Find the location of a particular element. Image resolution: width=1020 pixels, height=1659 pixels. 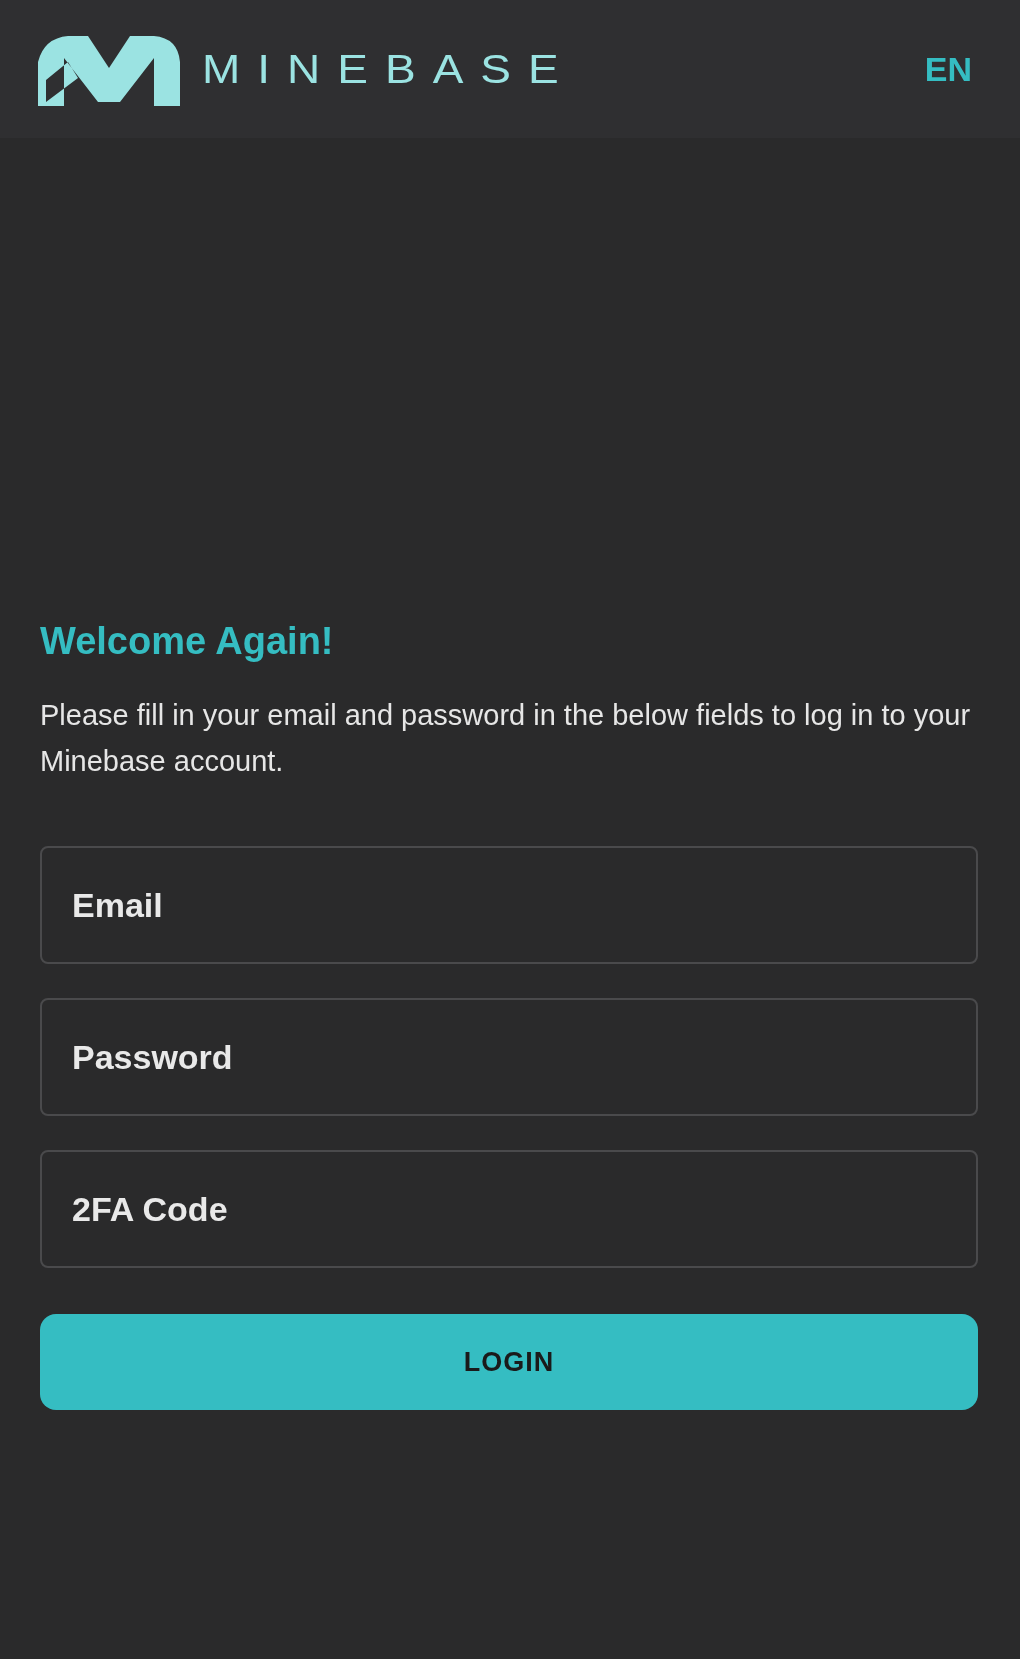

login-button: LOGIN is located at coordinates (509, 1362).